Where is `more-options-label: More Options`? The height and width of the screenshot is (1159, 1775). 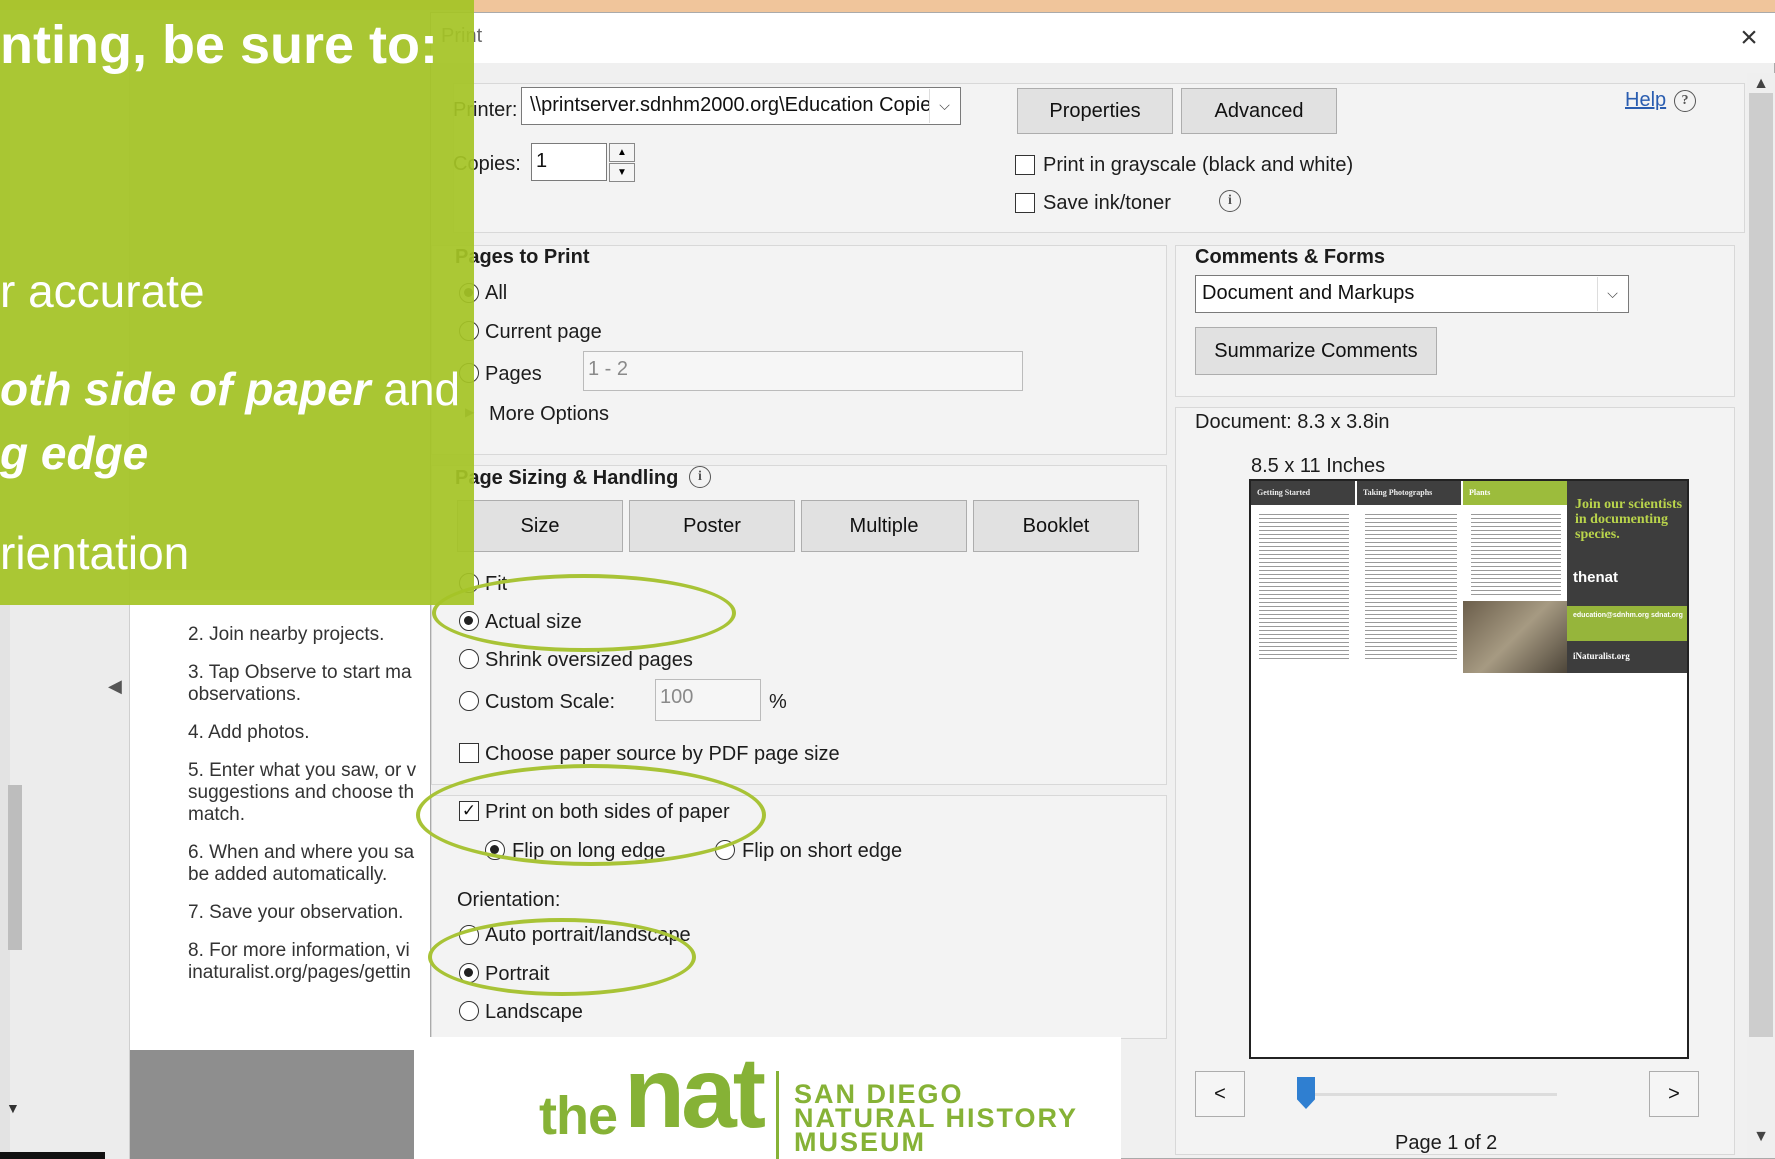
more-options-label: More Options is located at coordinates (549, 414).